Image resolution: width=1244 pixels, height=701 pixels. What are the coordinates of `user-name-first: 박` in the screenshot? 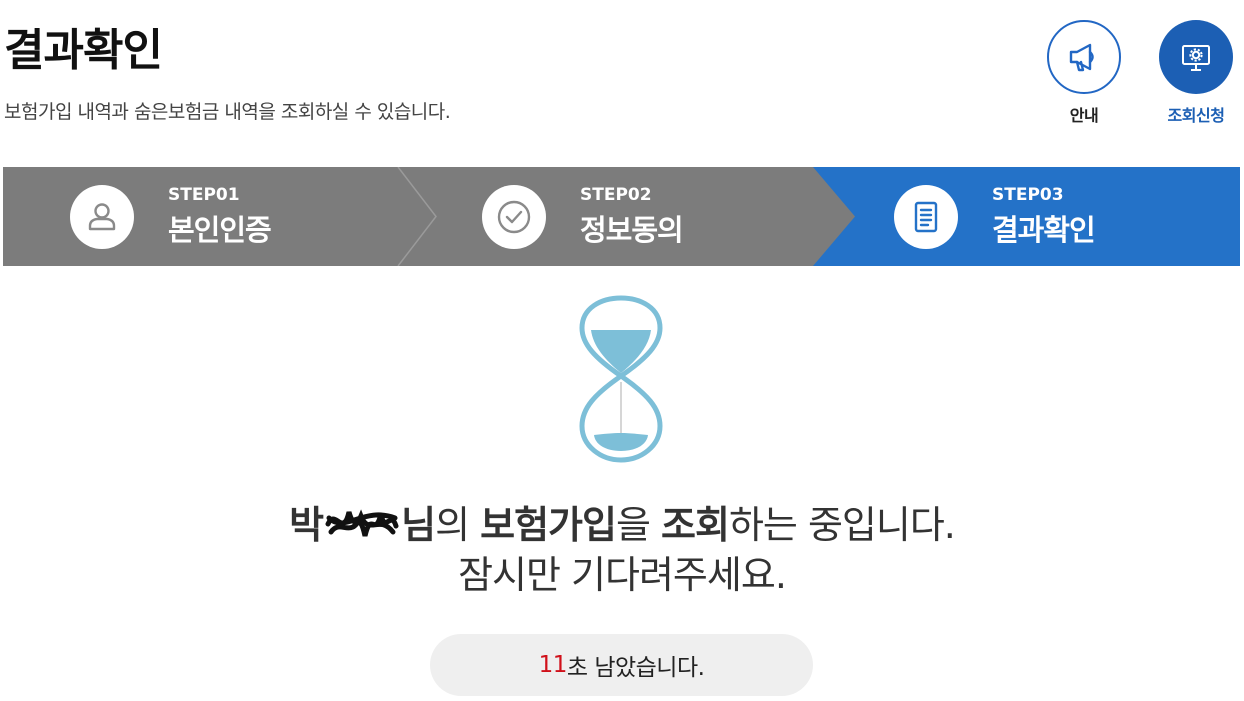 It's located at (306, 525).